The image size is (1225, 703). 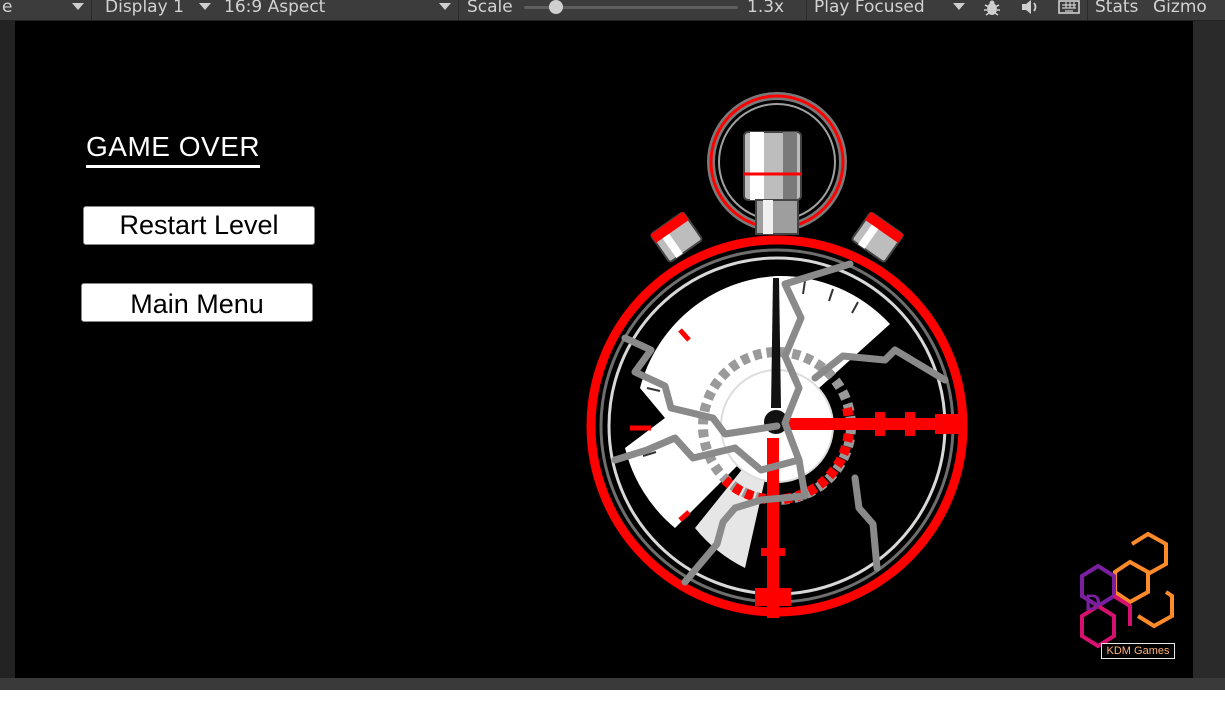 What do you see at coordinates (445, 6) in the screenshot?
I see `aspect-chevron-down-icon` at bounding box center [445, 6].